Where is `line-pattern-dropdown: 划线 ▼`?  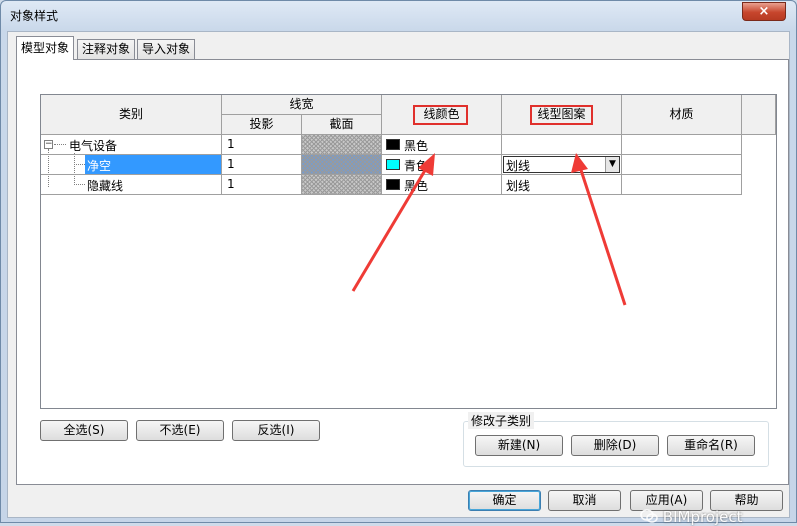
line-pattern-dropdown: 划线 ▼ is located at coordinates (561, 164).